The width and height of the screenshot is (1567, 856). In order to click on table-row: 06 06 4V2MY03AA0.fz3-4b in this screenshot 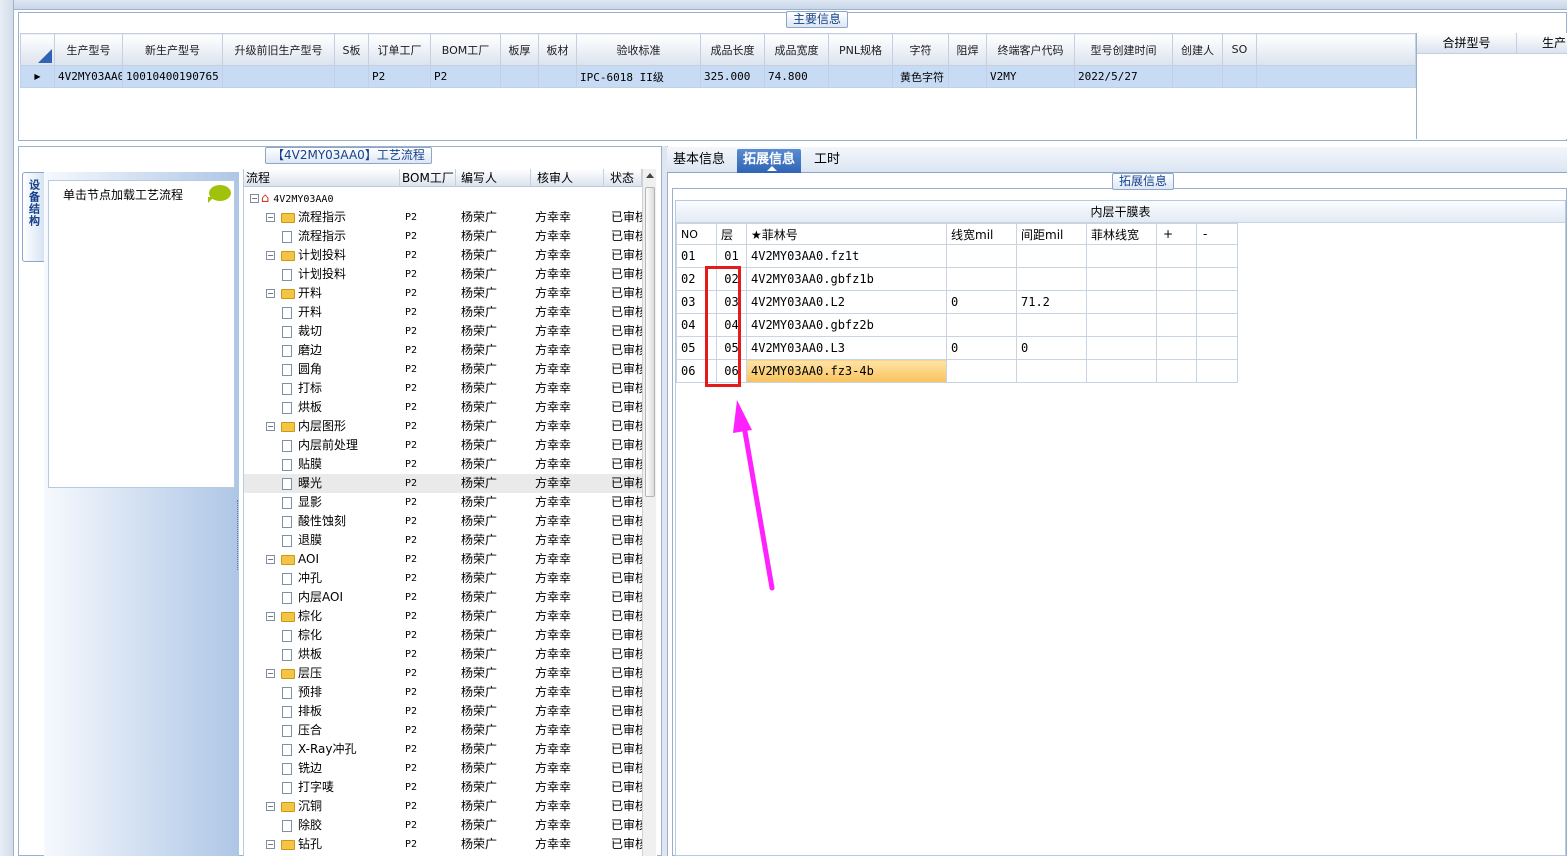, I will do `click(957, 371)`.